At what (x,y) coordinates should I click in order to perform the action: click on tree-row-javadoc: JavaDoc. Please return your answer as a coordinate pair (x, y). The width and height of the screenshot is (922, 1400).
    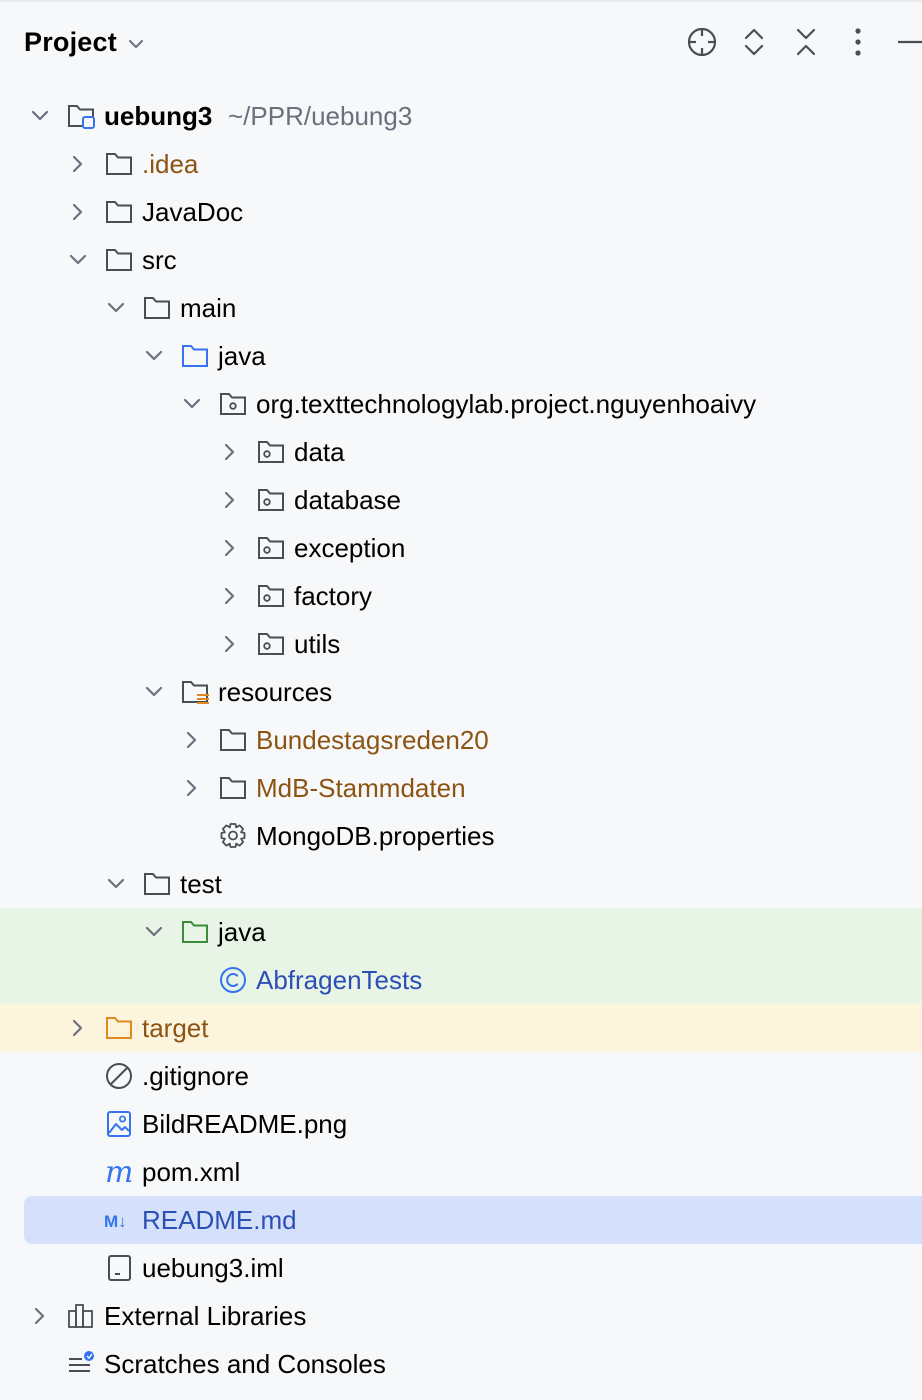
    Looking at the image, I should click on (461, 212).